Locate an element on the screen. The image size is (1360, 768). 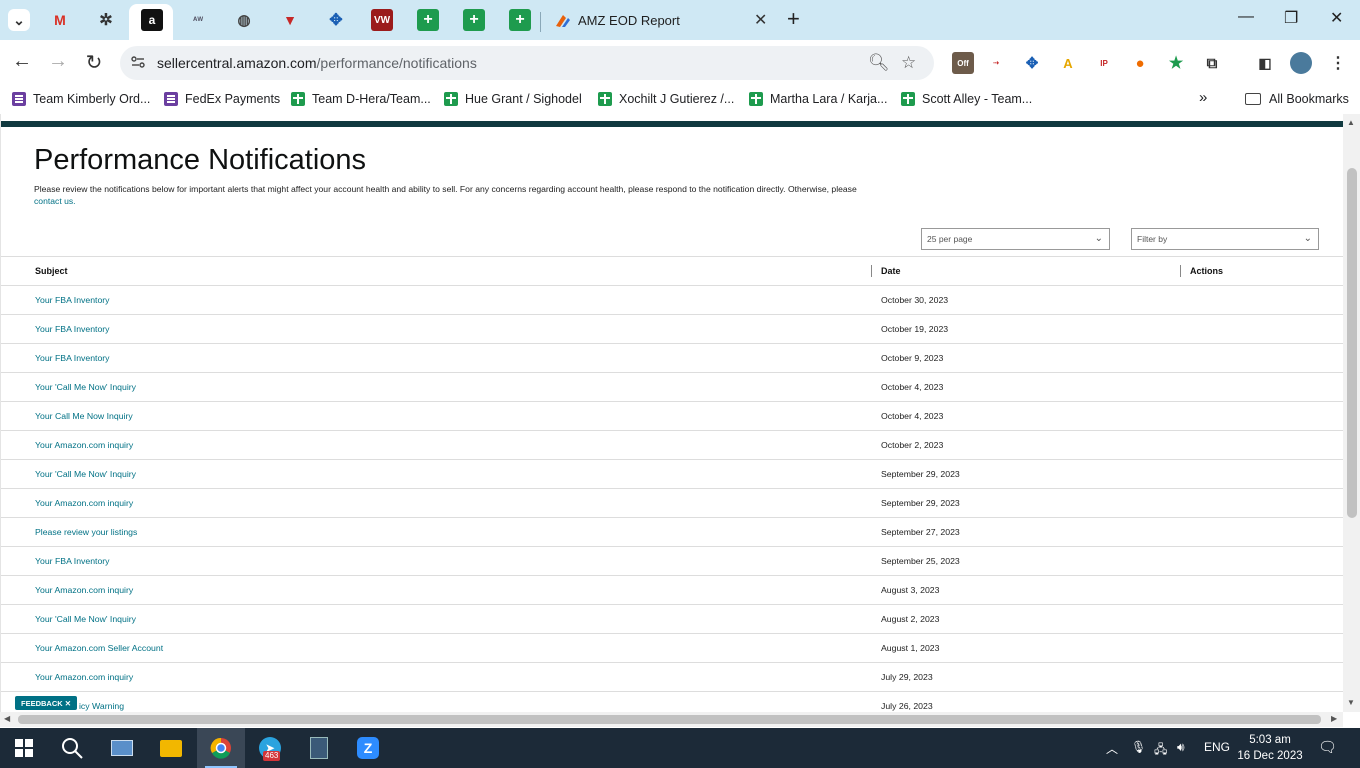
vertical-scrollbar: ▲ ▼ is located at coordinates (1351, 413).